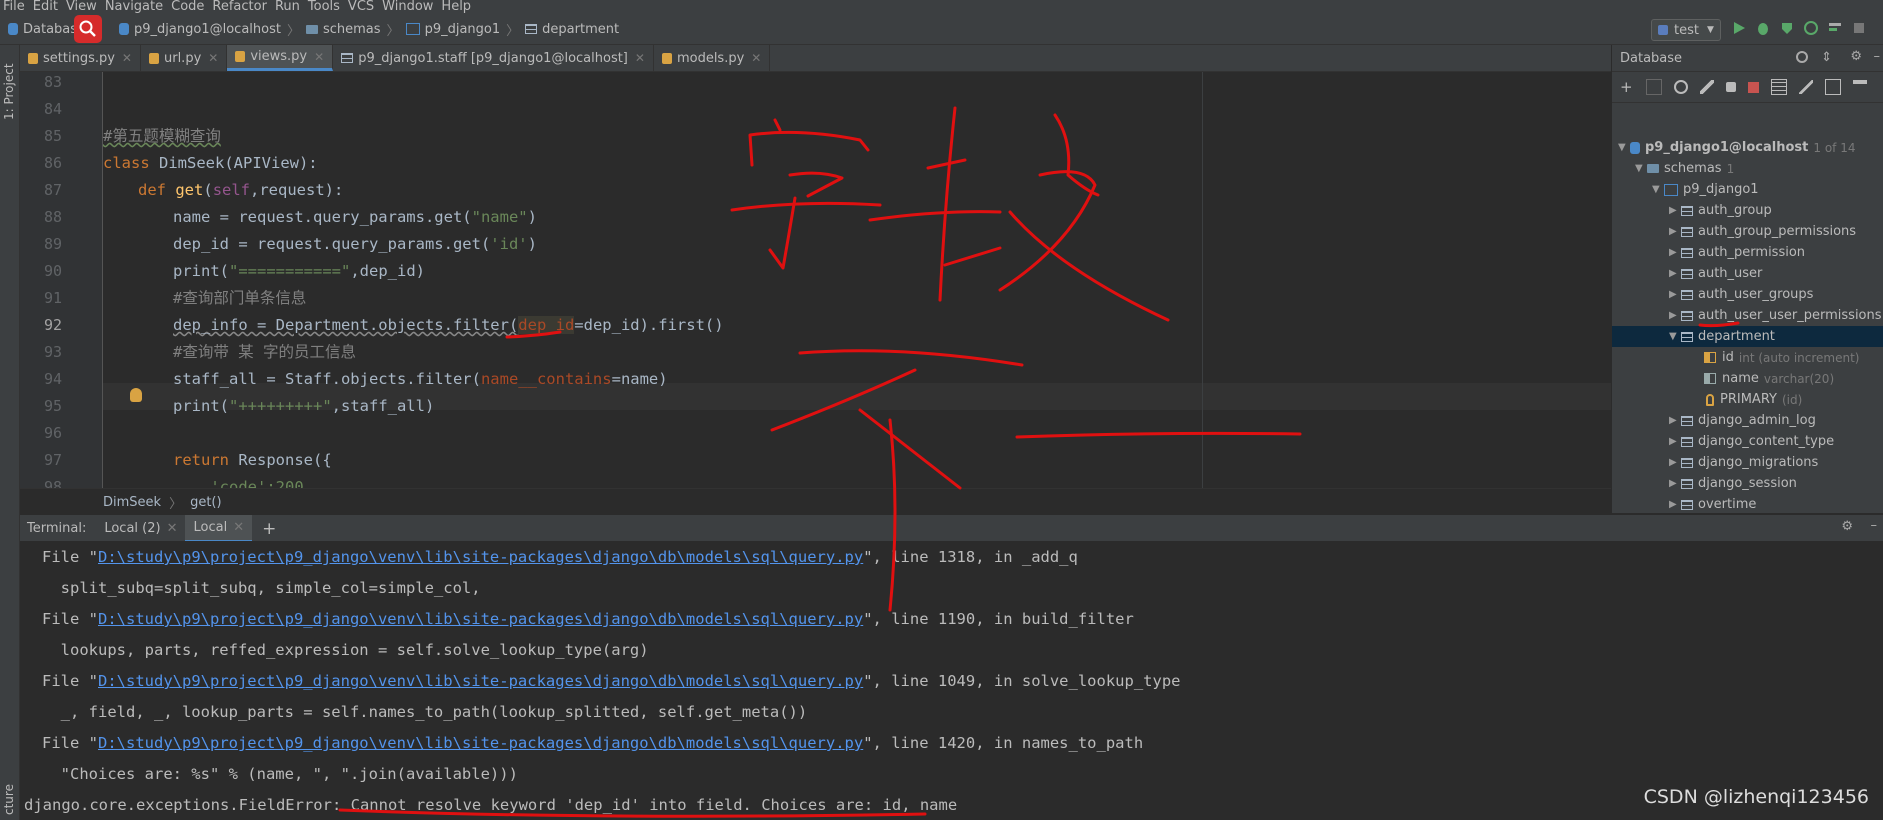 This screenshot has width=1883, height=820. What do you see at coordinates (1779, 87) in the screenshot?
I see `table-view-icon` at bounding box center [1779, 87].